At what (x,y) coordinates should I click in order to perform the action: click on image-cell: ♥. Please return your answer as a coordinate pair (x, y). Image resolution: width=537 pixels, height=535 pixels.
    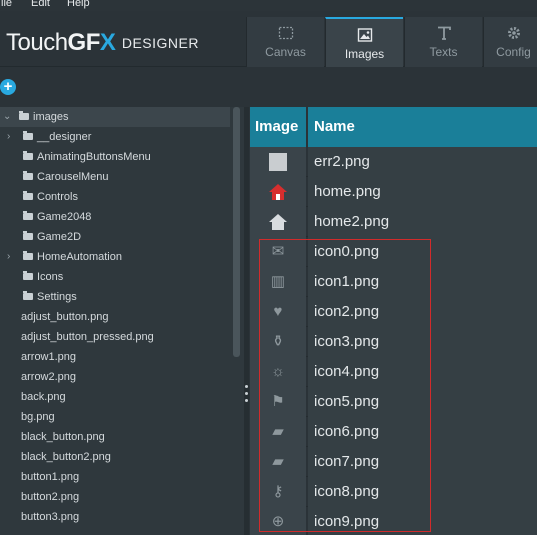
    Looking at the image, I should click on (278, 312).